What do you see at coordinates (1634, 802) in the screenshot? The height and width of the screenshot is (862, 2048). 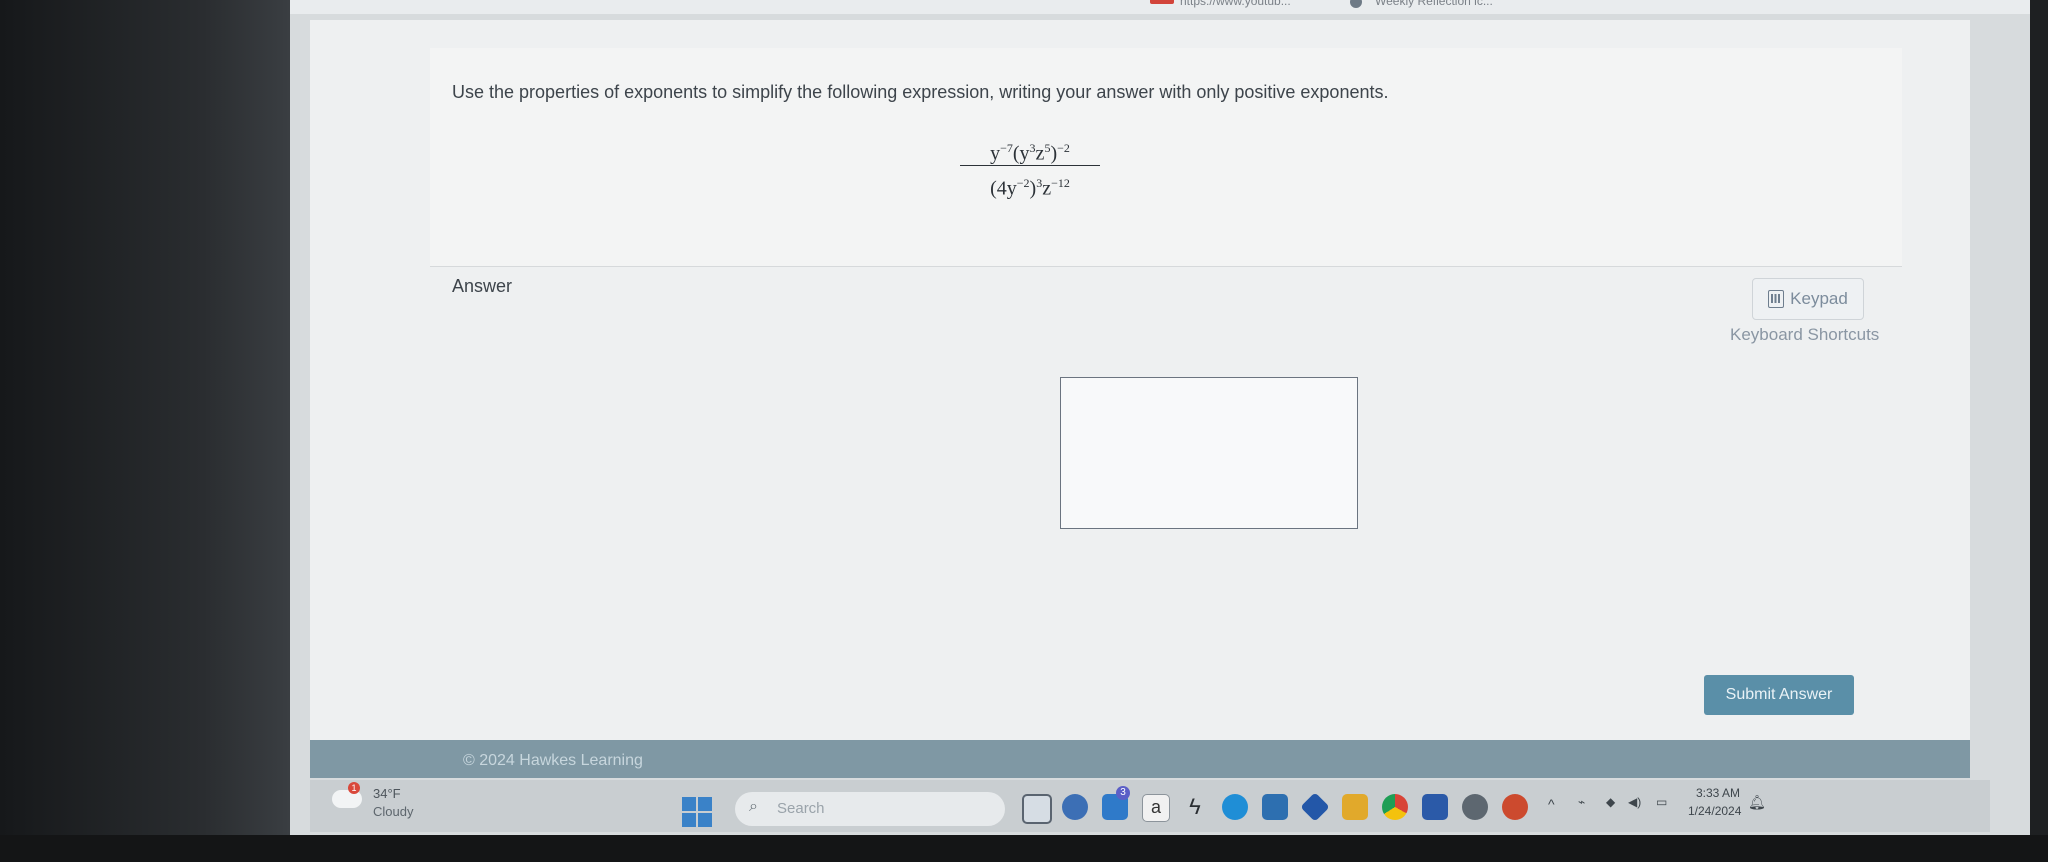 I see `volume-icon: ◀)` at bounding box center [1634, 802].